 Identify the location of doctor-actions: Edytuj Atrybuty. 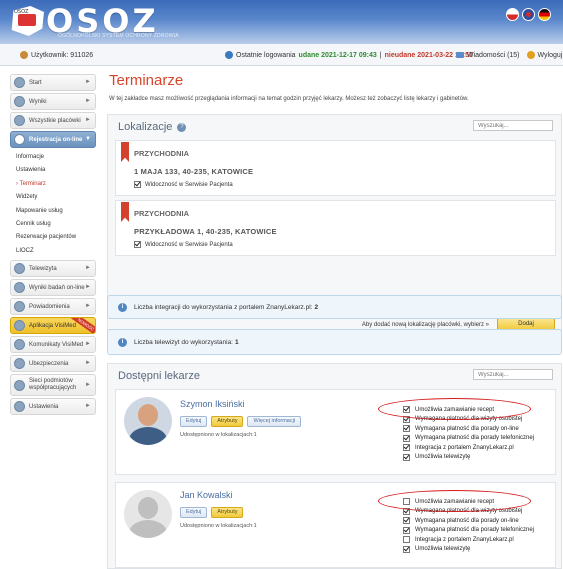
(212, 512).